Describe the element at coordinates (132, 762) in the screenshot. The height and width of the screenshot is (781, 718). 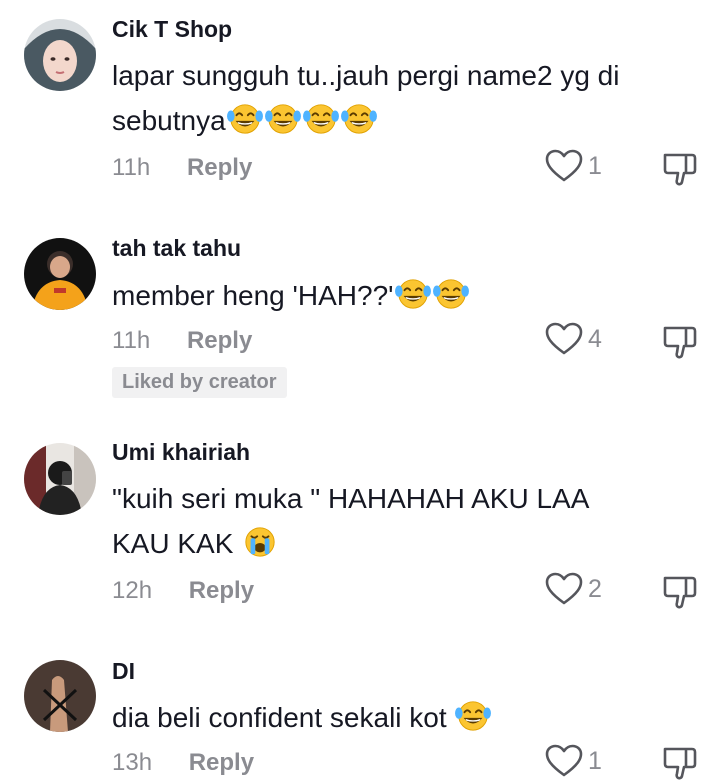
I see `comment-timestamp: 13h` at that location.